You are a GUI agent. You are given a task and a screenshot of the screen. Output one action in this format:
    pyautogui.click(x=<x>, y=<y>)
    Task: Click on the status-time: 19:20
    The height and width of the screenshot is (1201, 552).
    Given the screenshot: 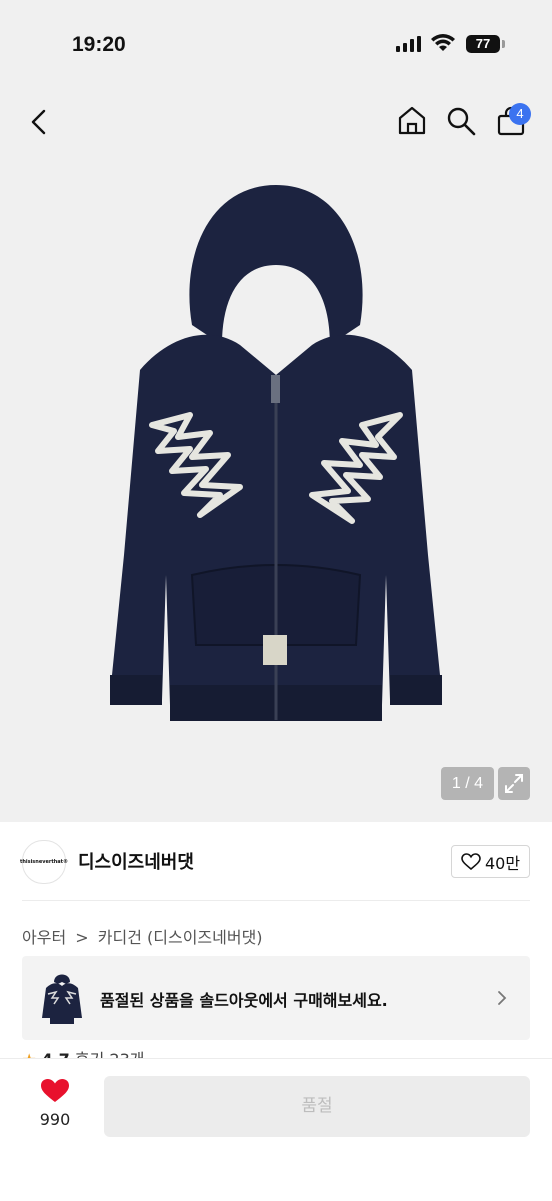 What is the action you would take?
    pyautogui.click(x=99, y=44)
    